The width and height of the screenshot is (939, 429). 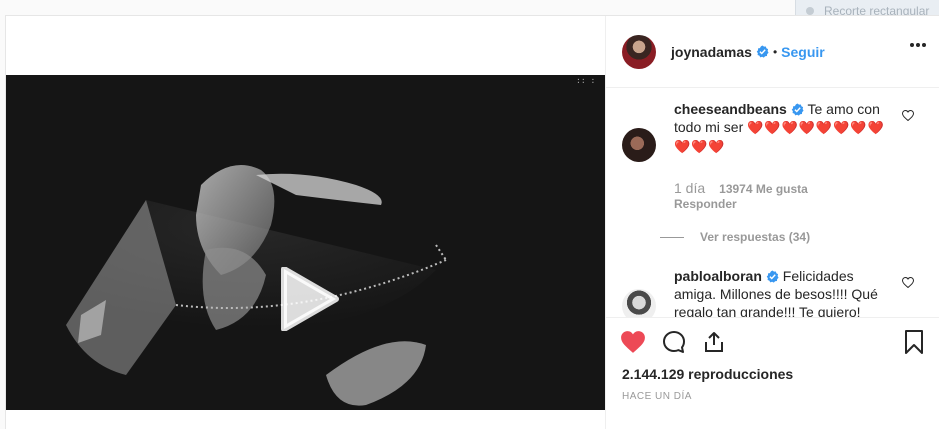 I want to click on commenter-username: cheeseandbeans, so click(x=730, y=109).